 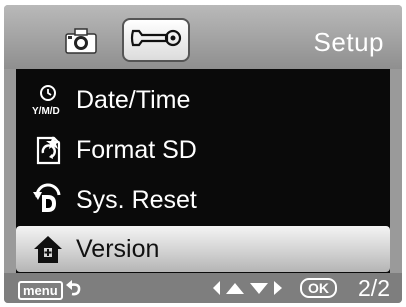 What do you see at coordinates (118, 248) in the screenshot?
I see `menu-item-label: Version` at bounding box center [118, 248].